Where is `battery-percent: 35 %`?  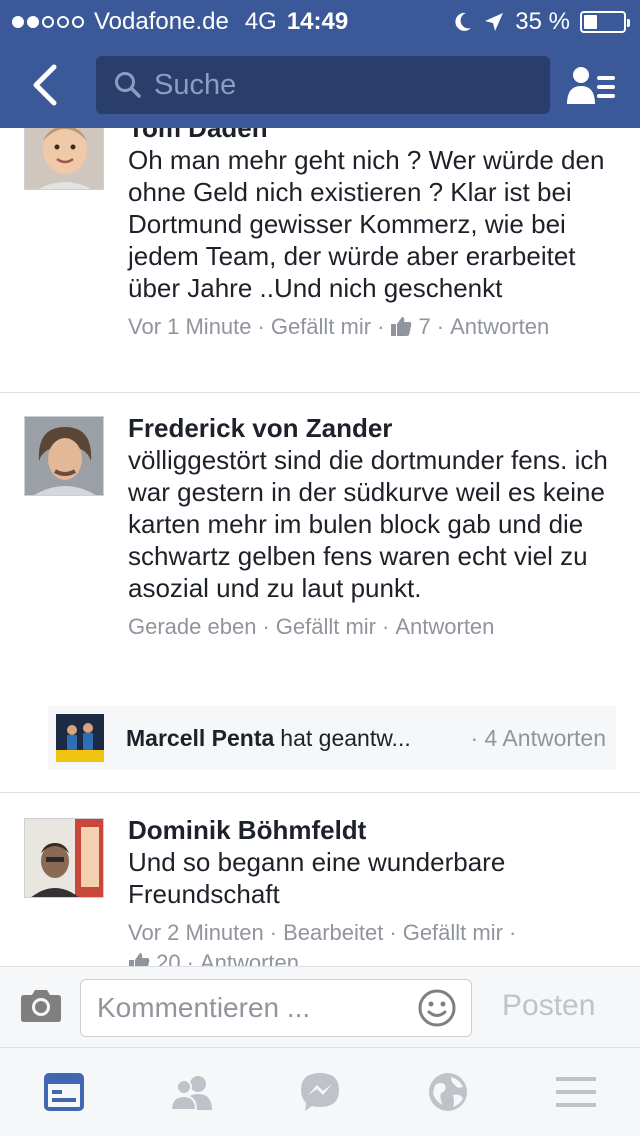
battery-percent: 35 % is located at coordinates (542, 21).